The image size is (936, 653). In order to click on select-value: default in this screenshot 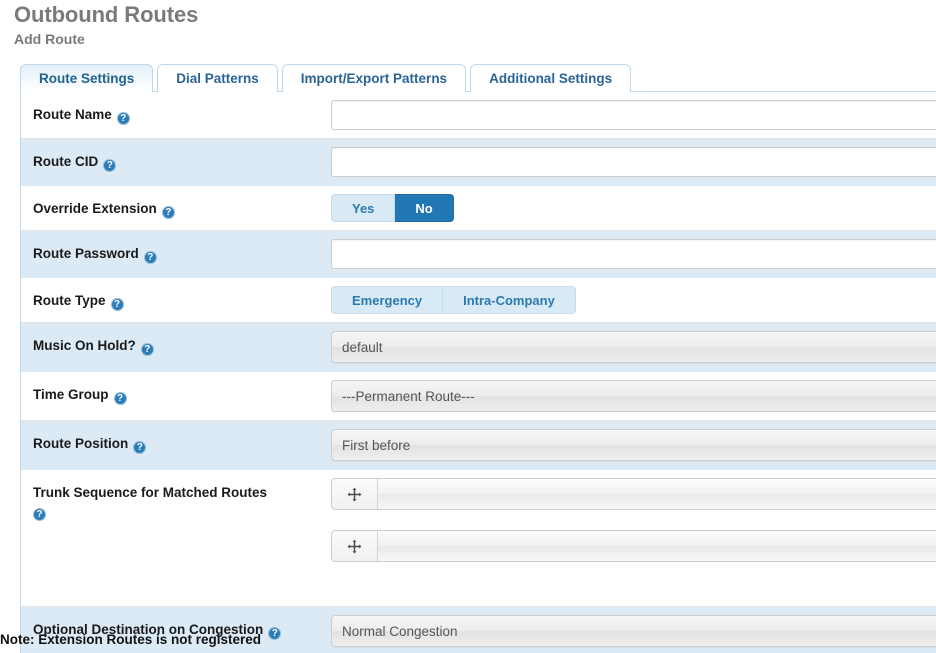, I will do `click(362, 347)`.